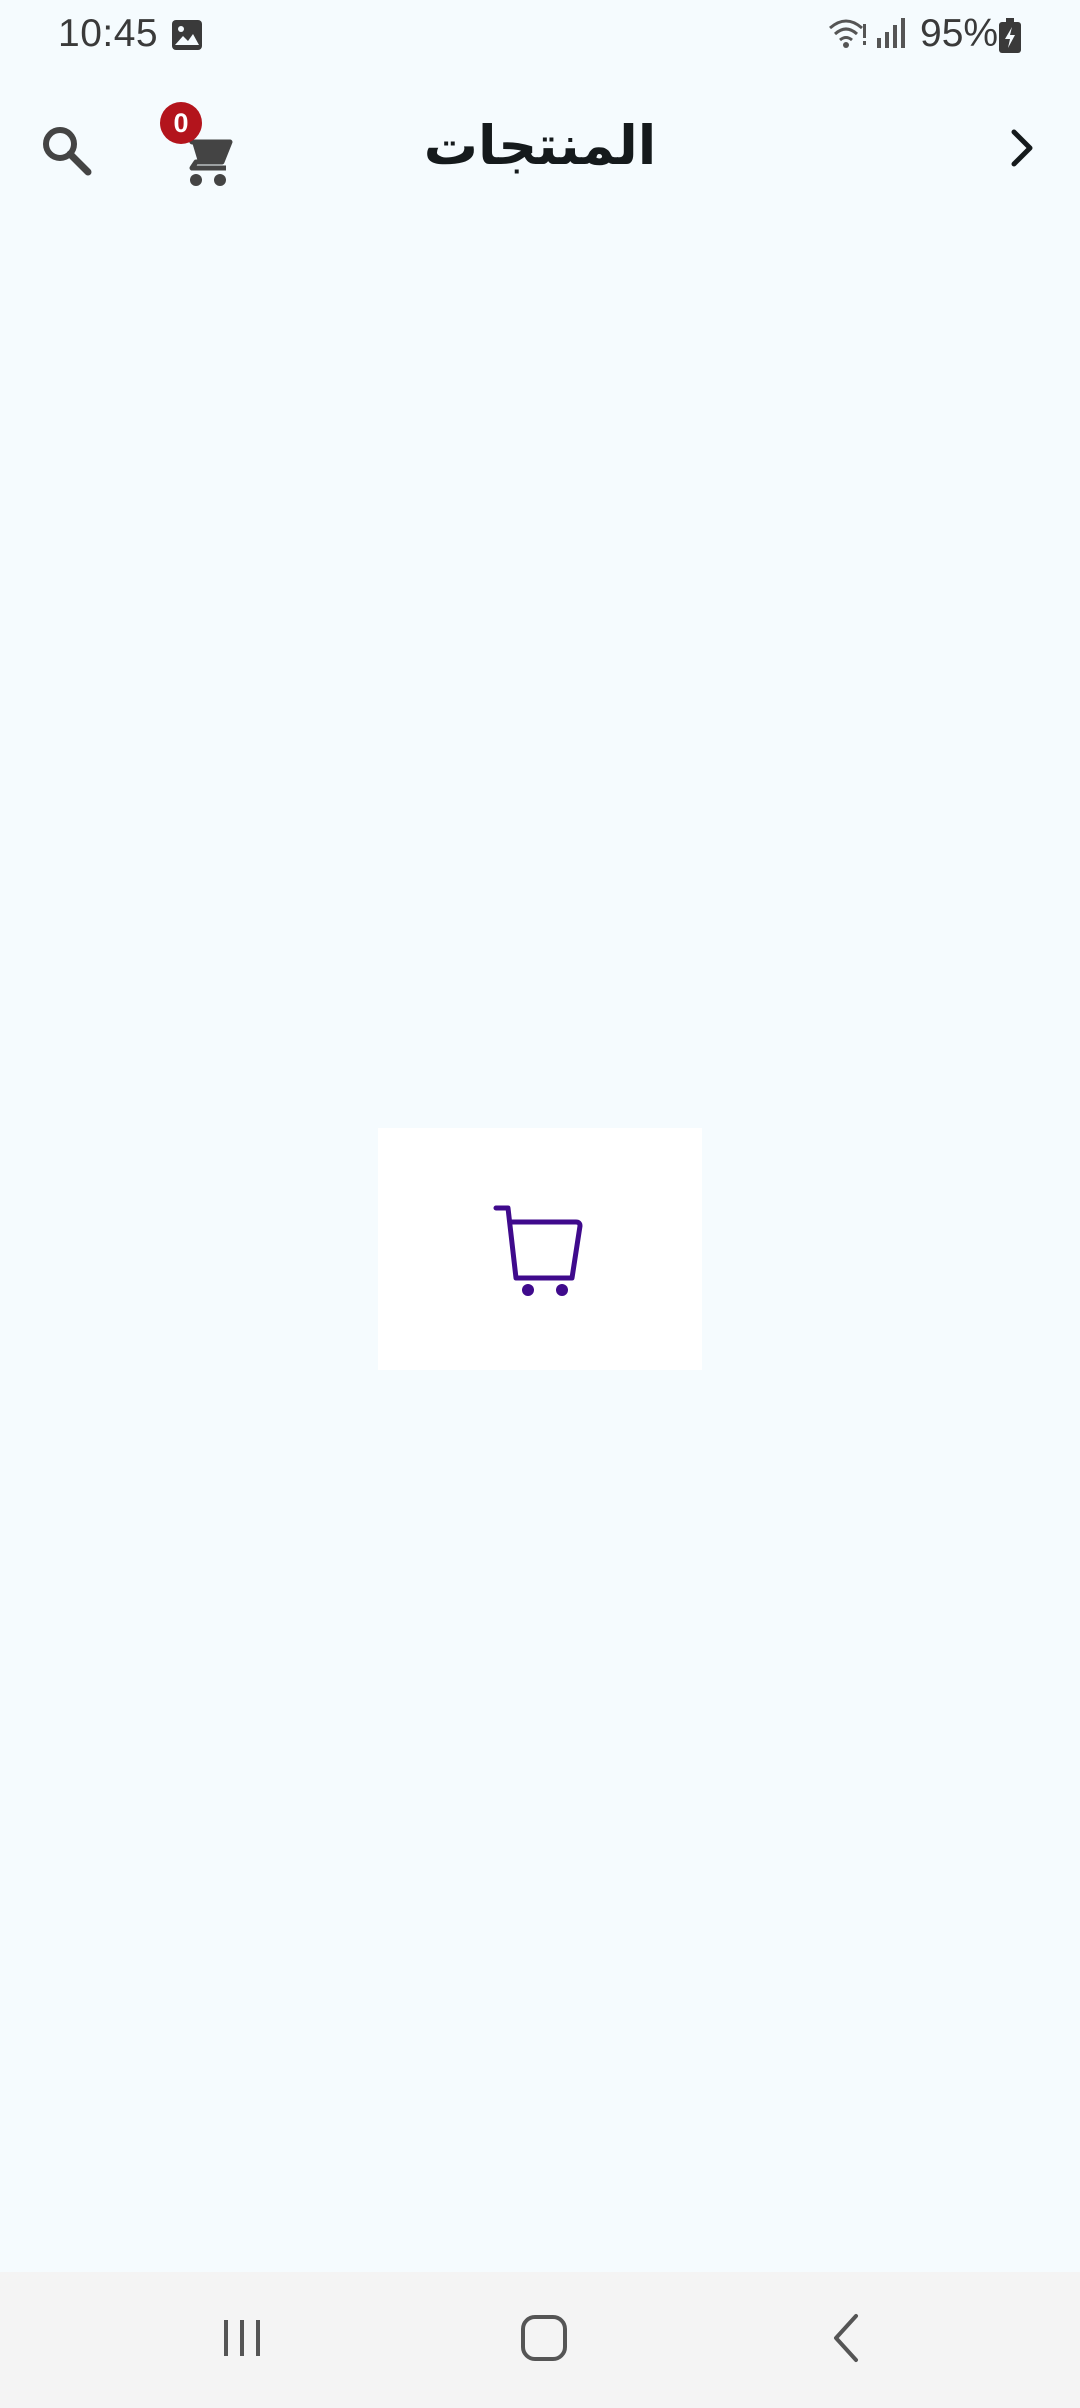 The image size is (1080, 2408). I want to click on cart-button: 0, so click(205, 148).